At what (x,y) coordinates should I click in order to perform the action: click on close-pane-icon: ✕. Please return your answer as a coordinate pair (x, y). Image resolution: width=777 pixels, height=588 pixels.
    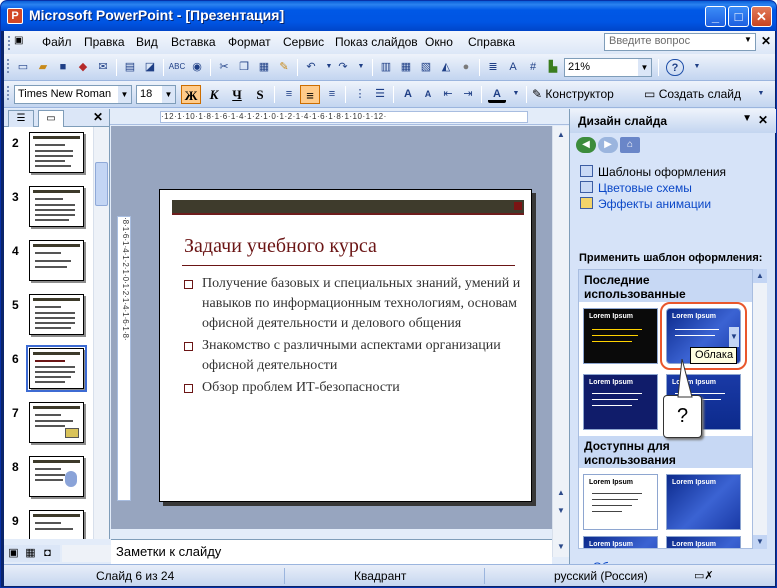
    Looking at the image, I should click on (98, 117).